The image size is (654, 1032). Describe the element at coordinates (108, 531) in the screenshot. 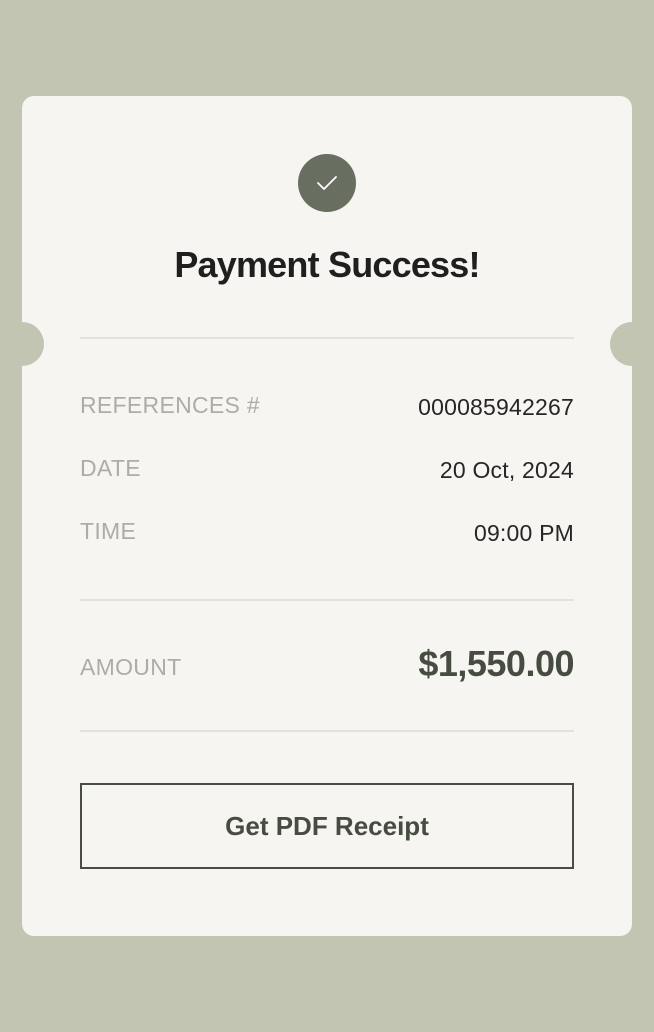

I see `time-label: TIME` at that location.